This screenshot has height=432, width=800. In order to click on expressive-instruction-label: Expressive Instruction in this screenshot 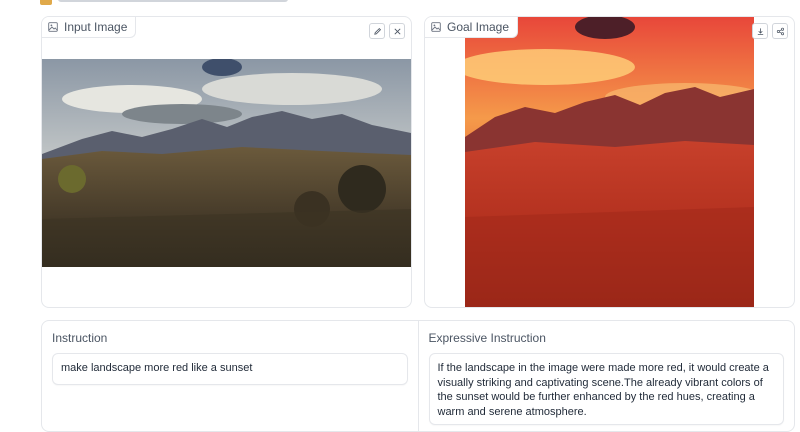, I will do `click(607, 338)`.